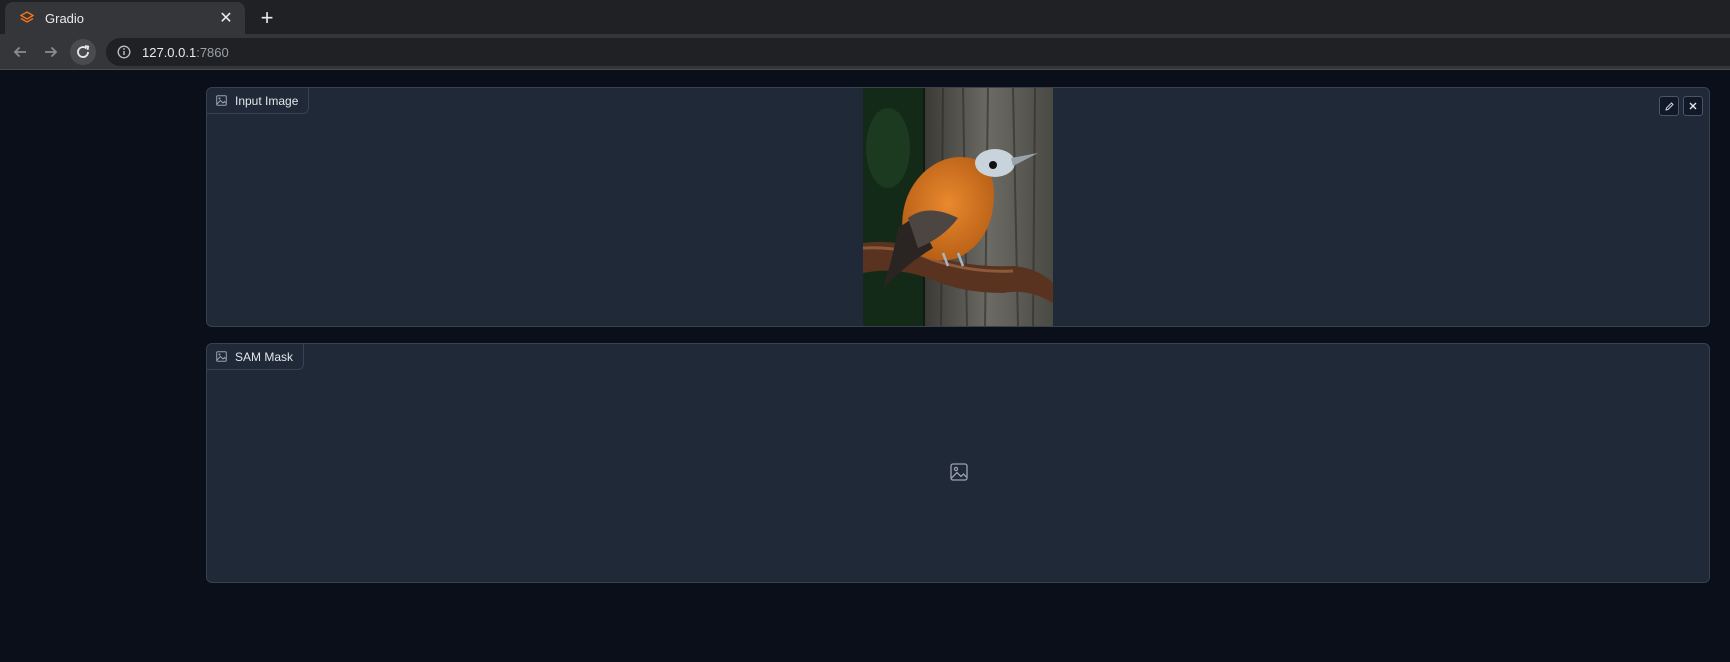 Image resolution: width=1730 pixels, height=662 pixels. Describe the element at coordinates (918, 52) in the screenshot. I see `address-bar: 127.0.0.1:7860` at that location.